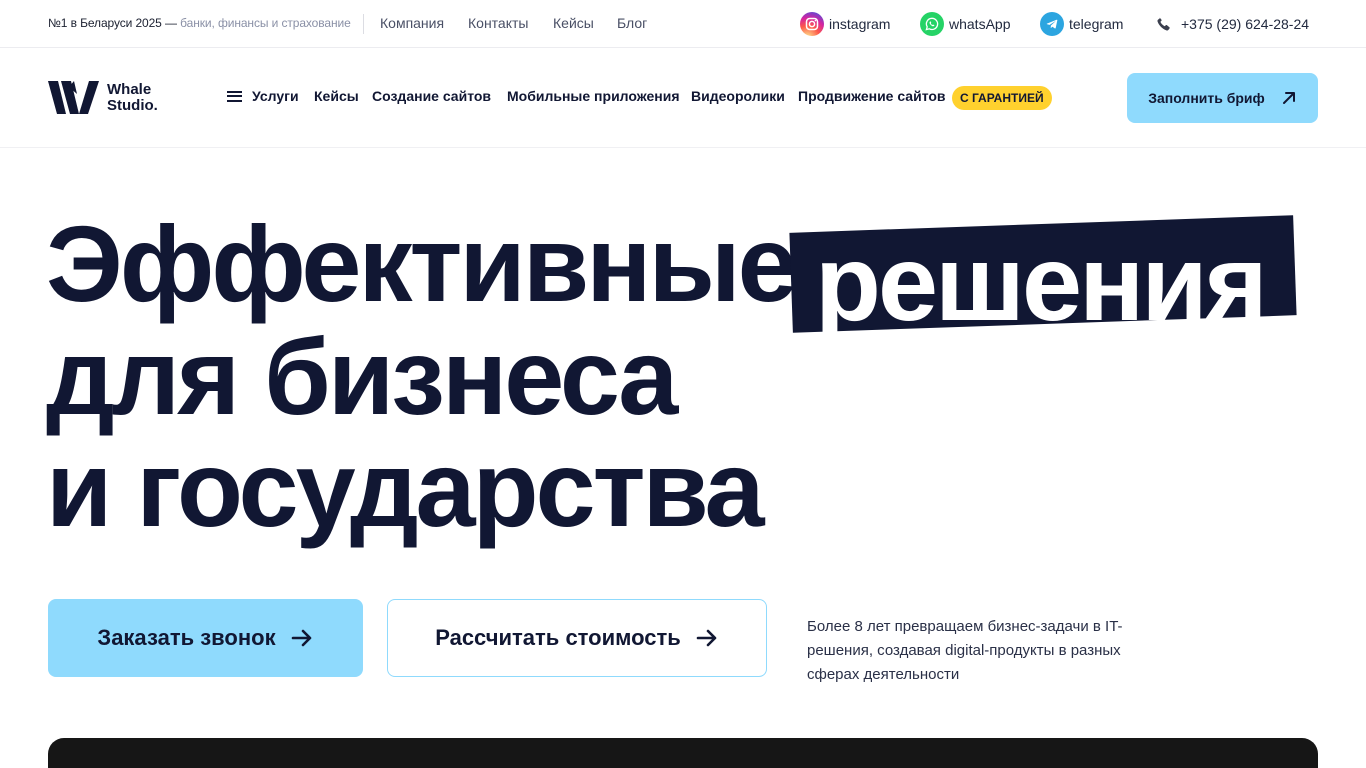 This screenshot has width=1366, height=768. Describe the element at coordinates (412, 23) in the screenshot. I see `topnav-company-link: Компания` at that location.